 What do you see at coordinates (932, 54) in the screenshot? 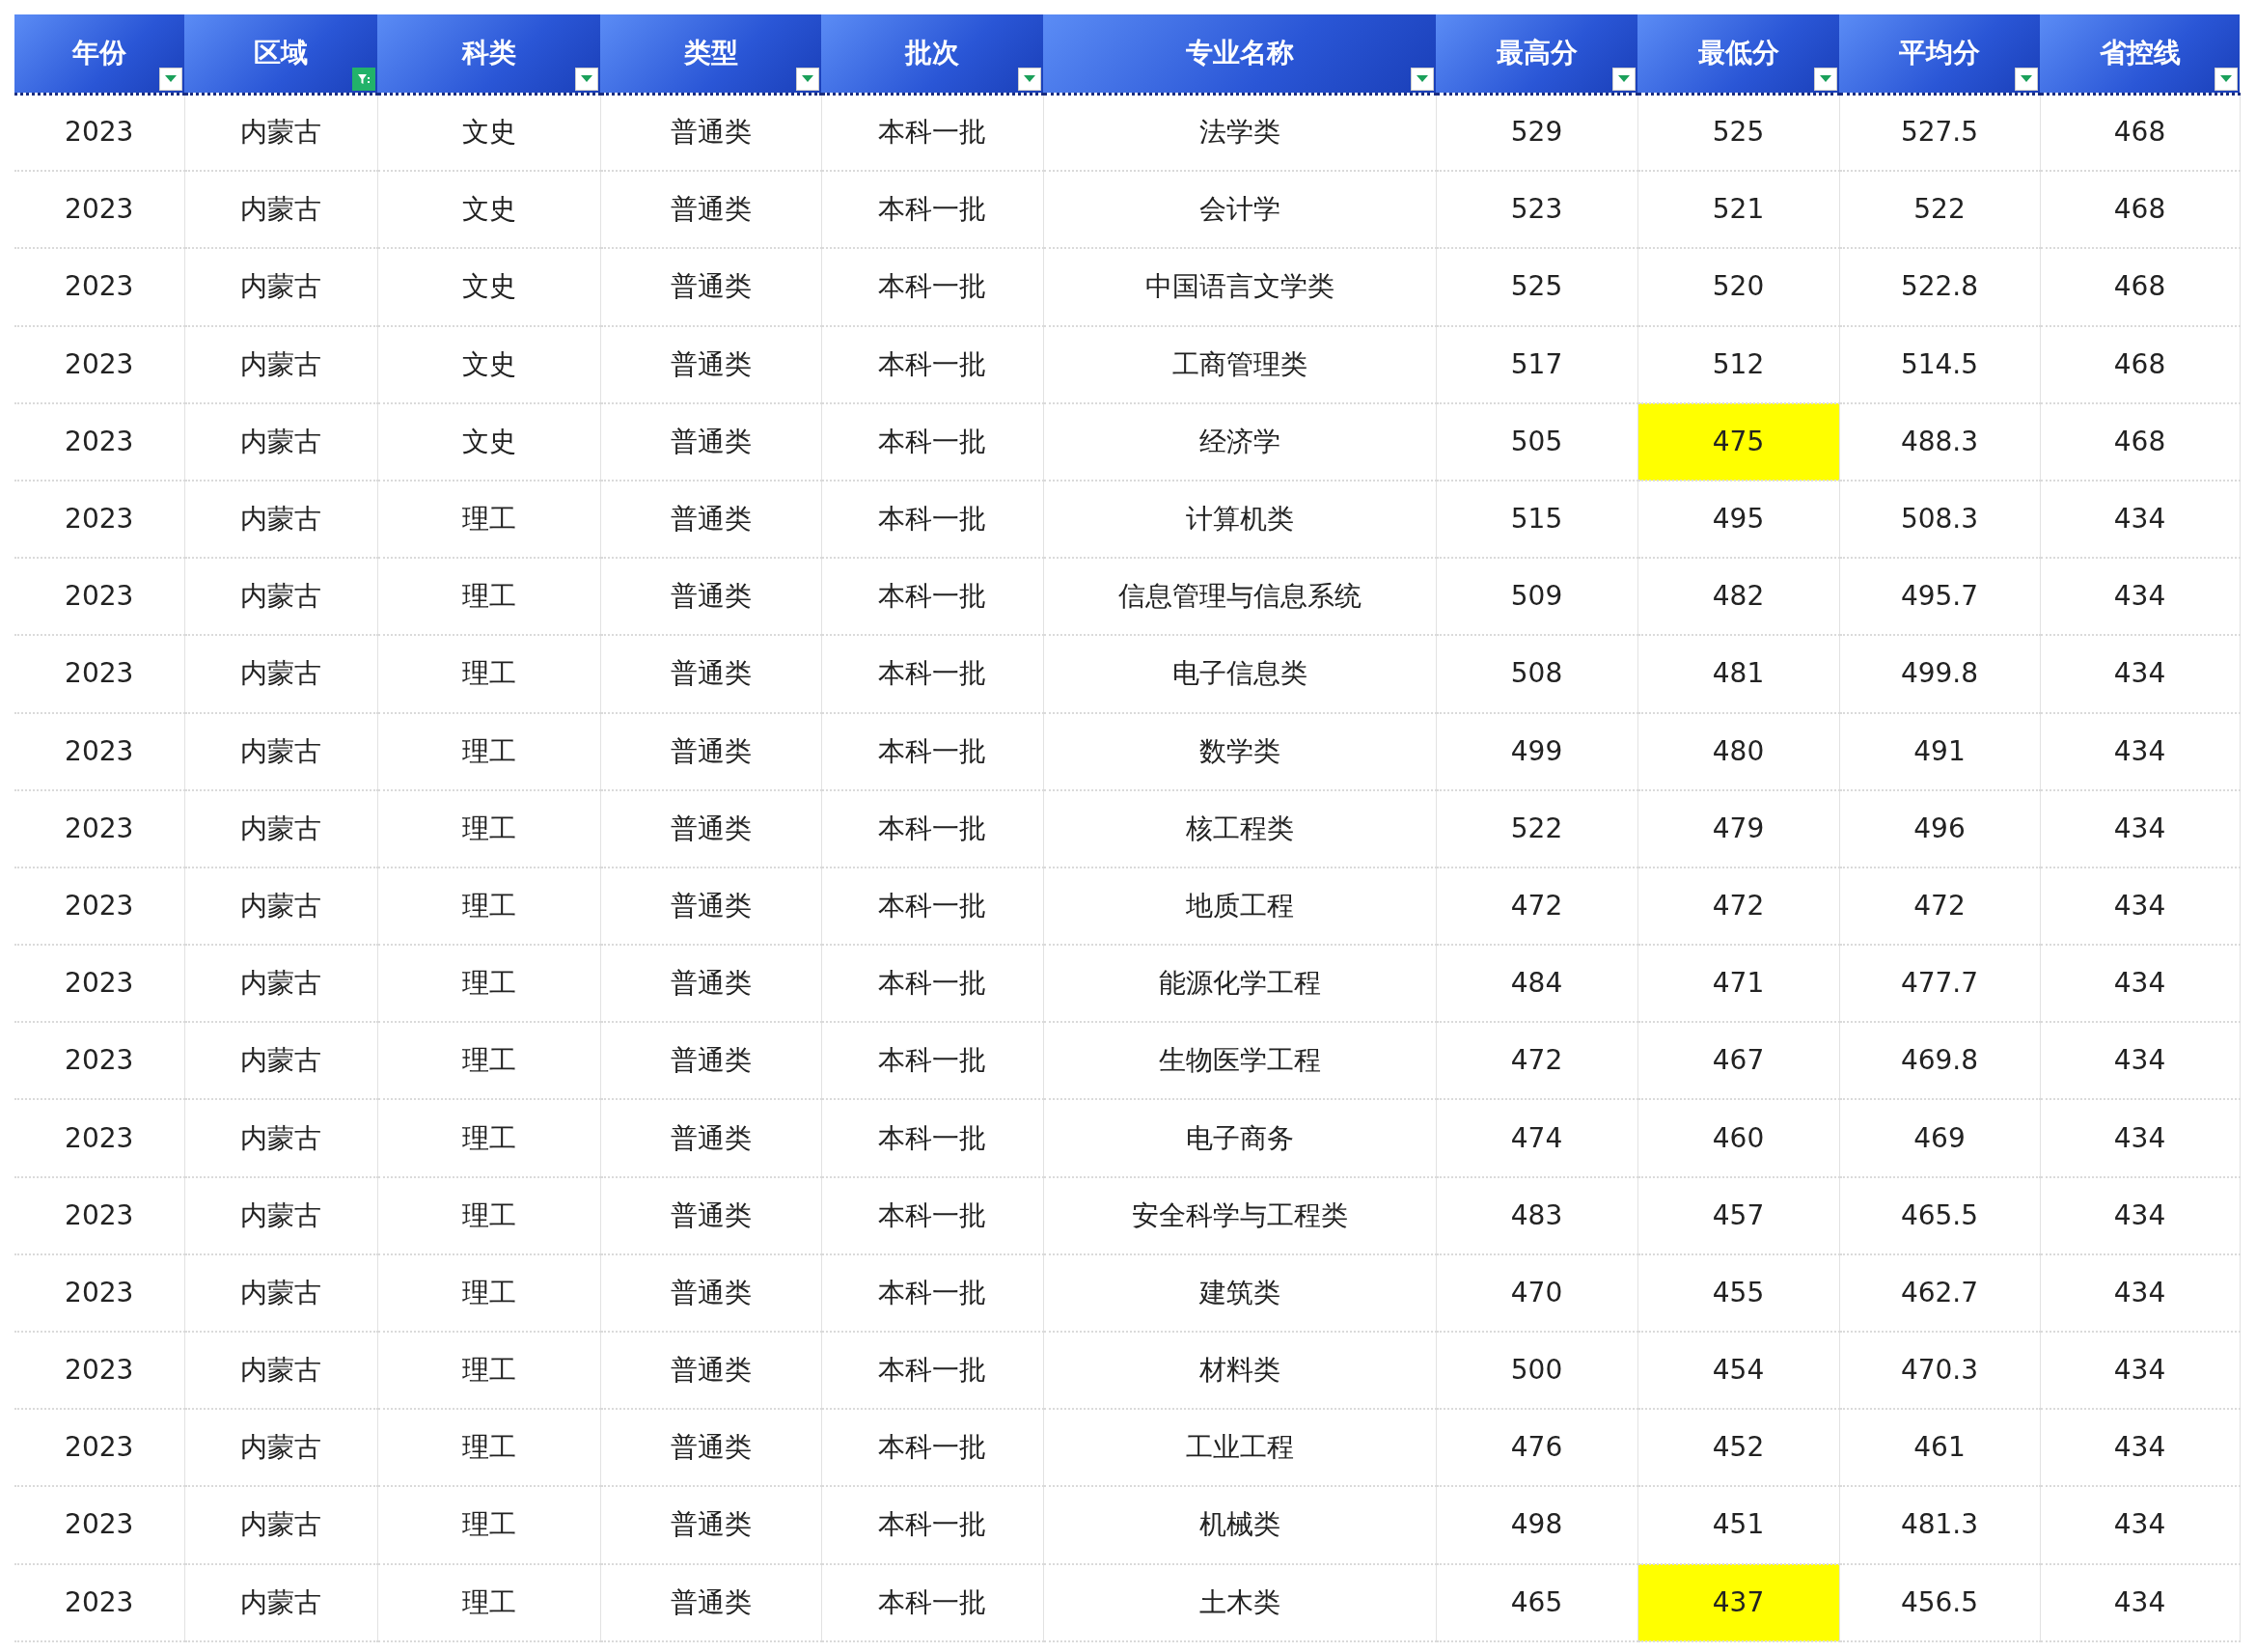
I see `column-header: 批次` at bounding box center [932, 54].